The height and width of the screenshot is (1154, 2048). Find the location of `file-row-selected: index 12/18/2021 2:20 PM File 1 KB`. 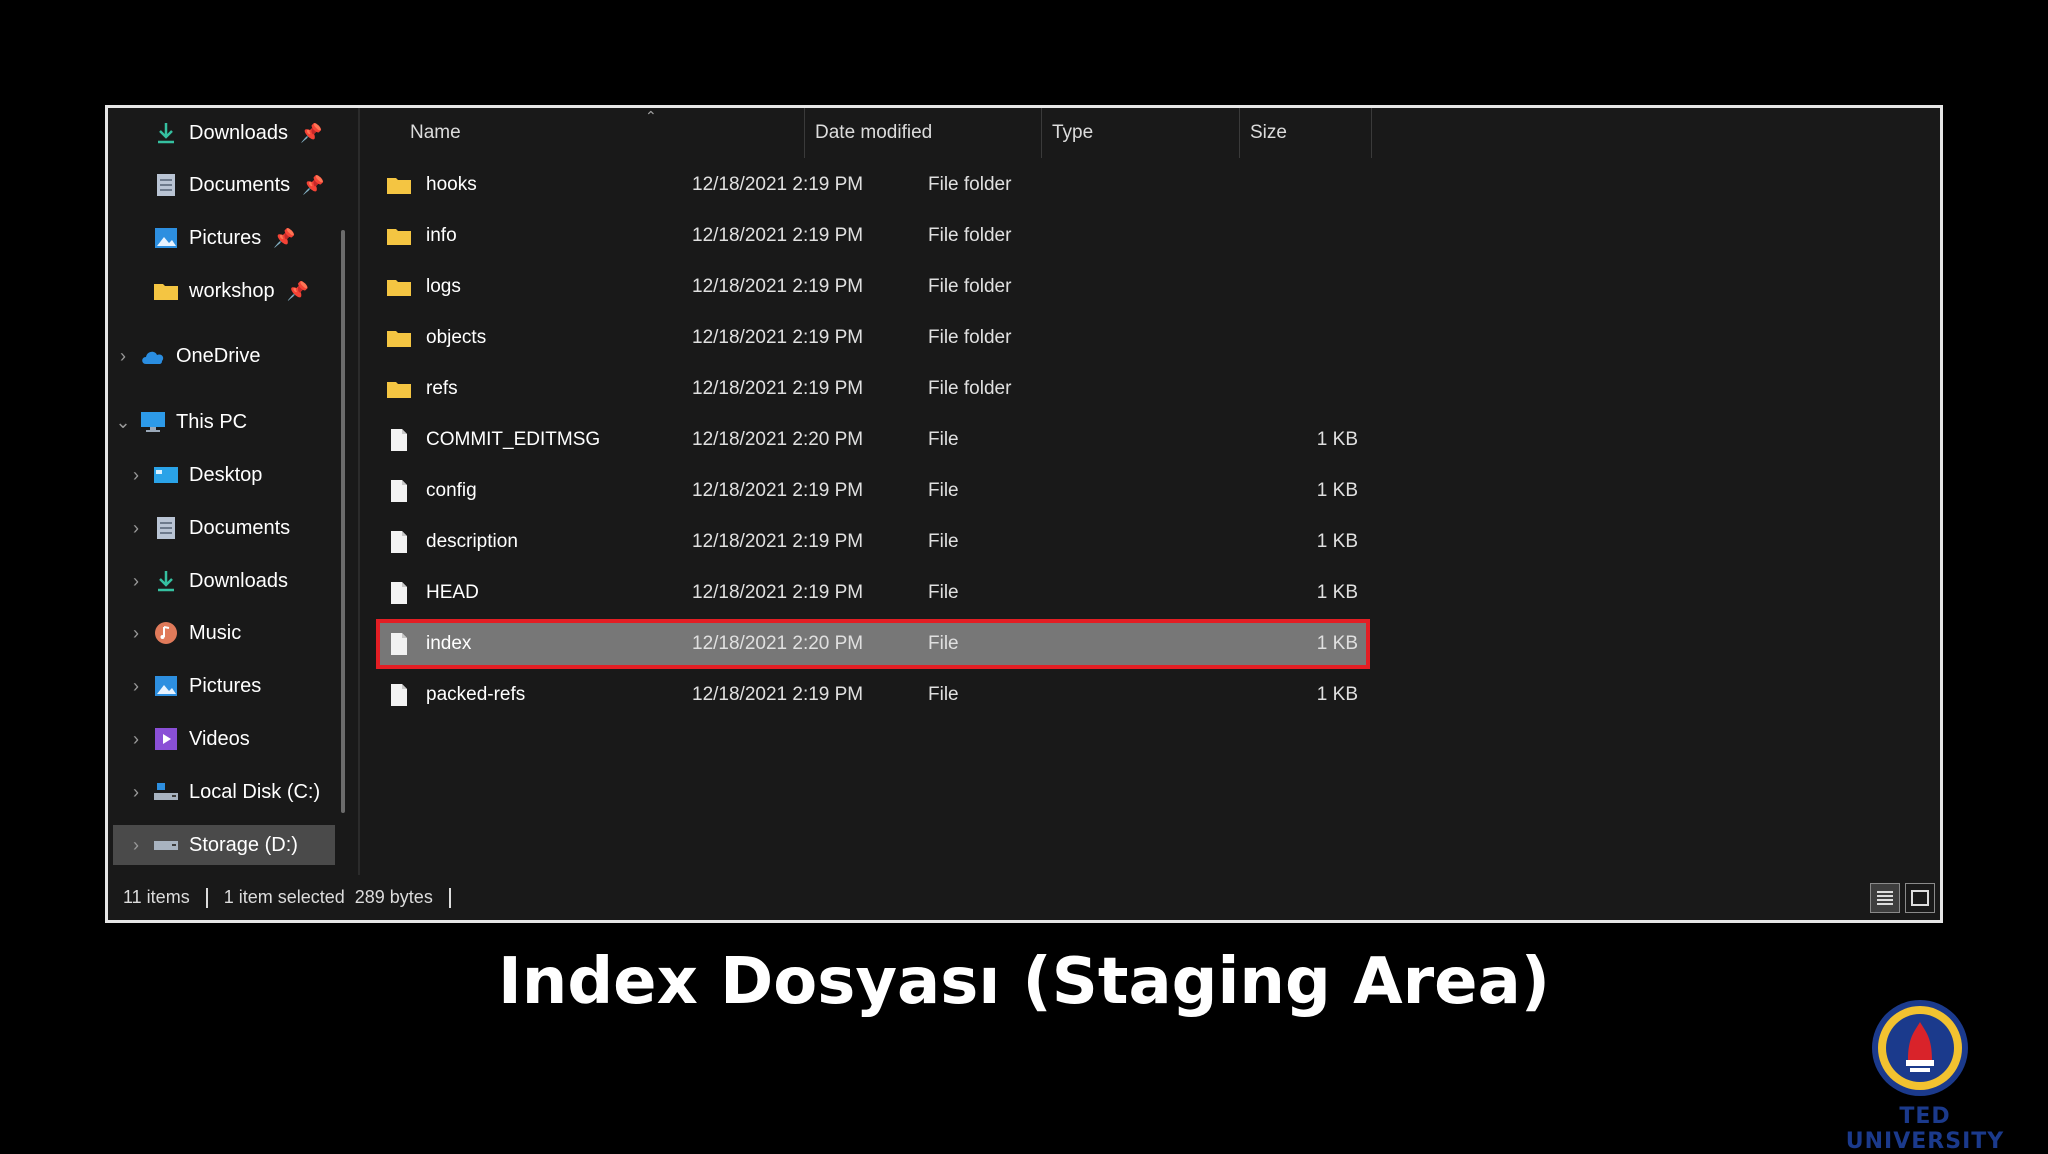

file-row-selected: index 12/18/2021 2:20 PM File 1 KB is located at coordinates (873, 644).